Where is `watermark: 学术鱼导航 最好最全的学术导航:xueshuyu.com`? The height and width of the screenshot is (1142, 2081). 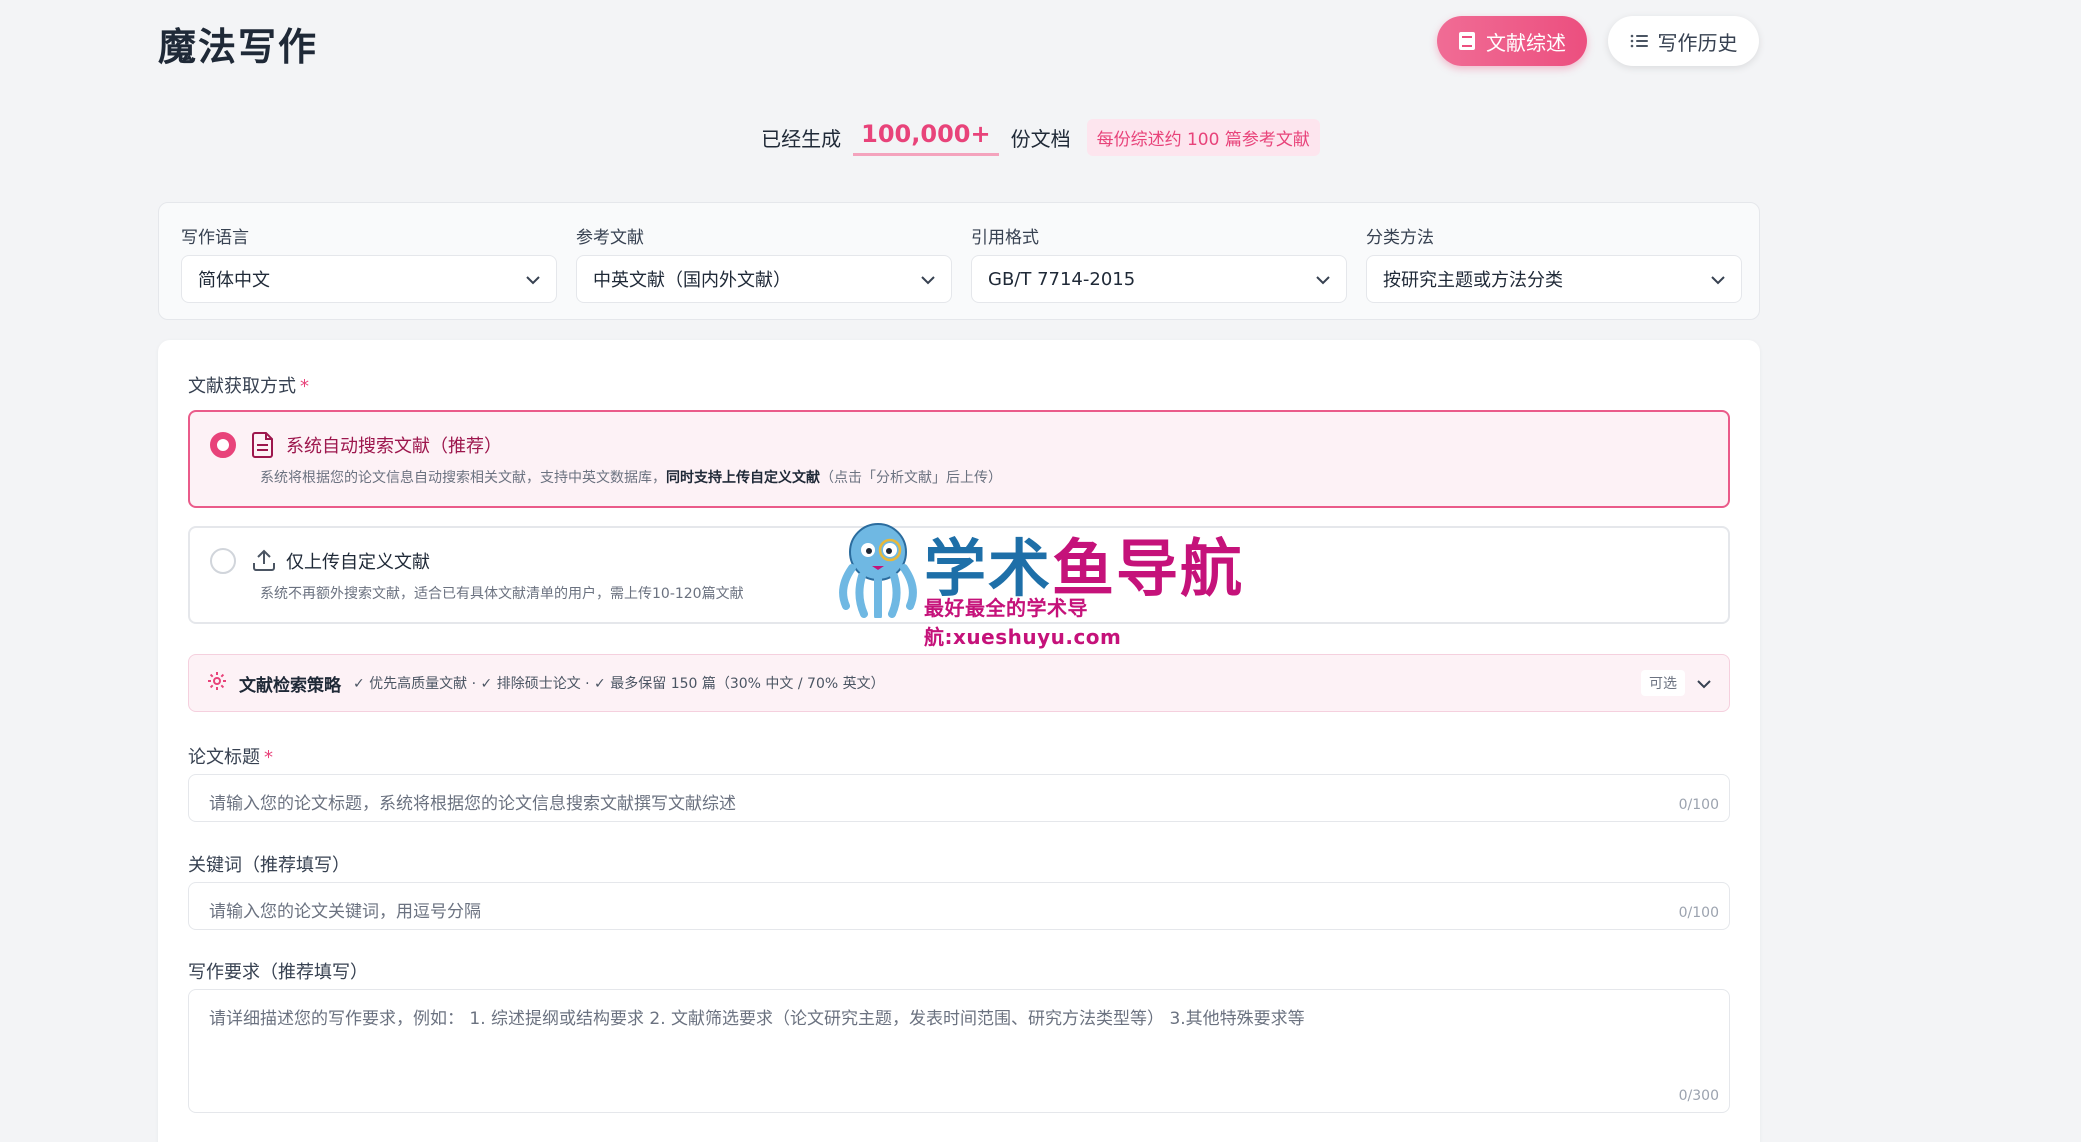 watermark: 学术鱼导航 最好最全的学术导航:xueshuyu.com is located at coordinates (1042, 583).